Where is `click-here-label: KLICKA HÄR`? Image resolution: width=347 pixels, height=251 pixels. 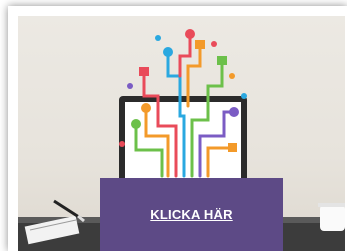 click-here-label: KLICKA HÄR is located at coordinates (191, 214).